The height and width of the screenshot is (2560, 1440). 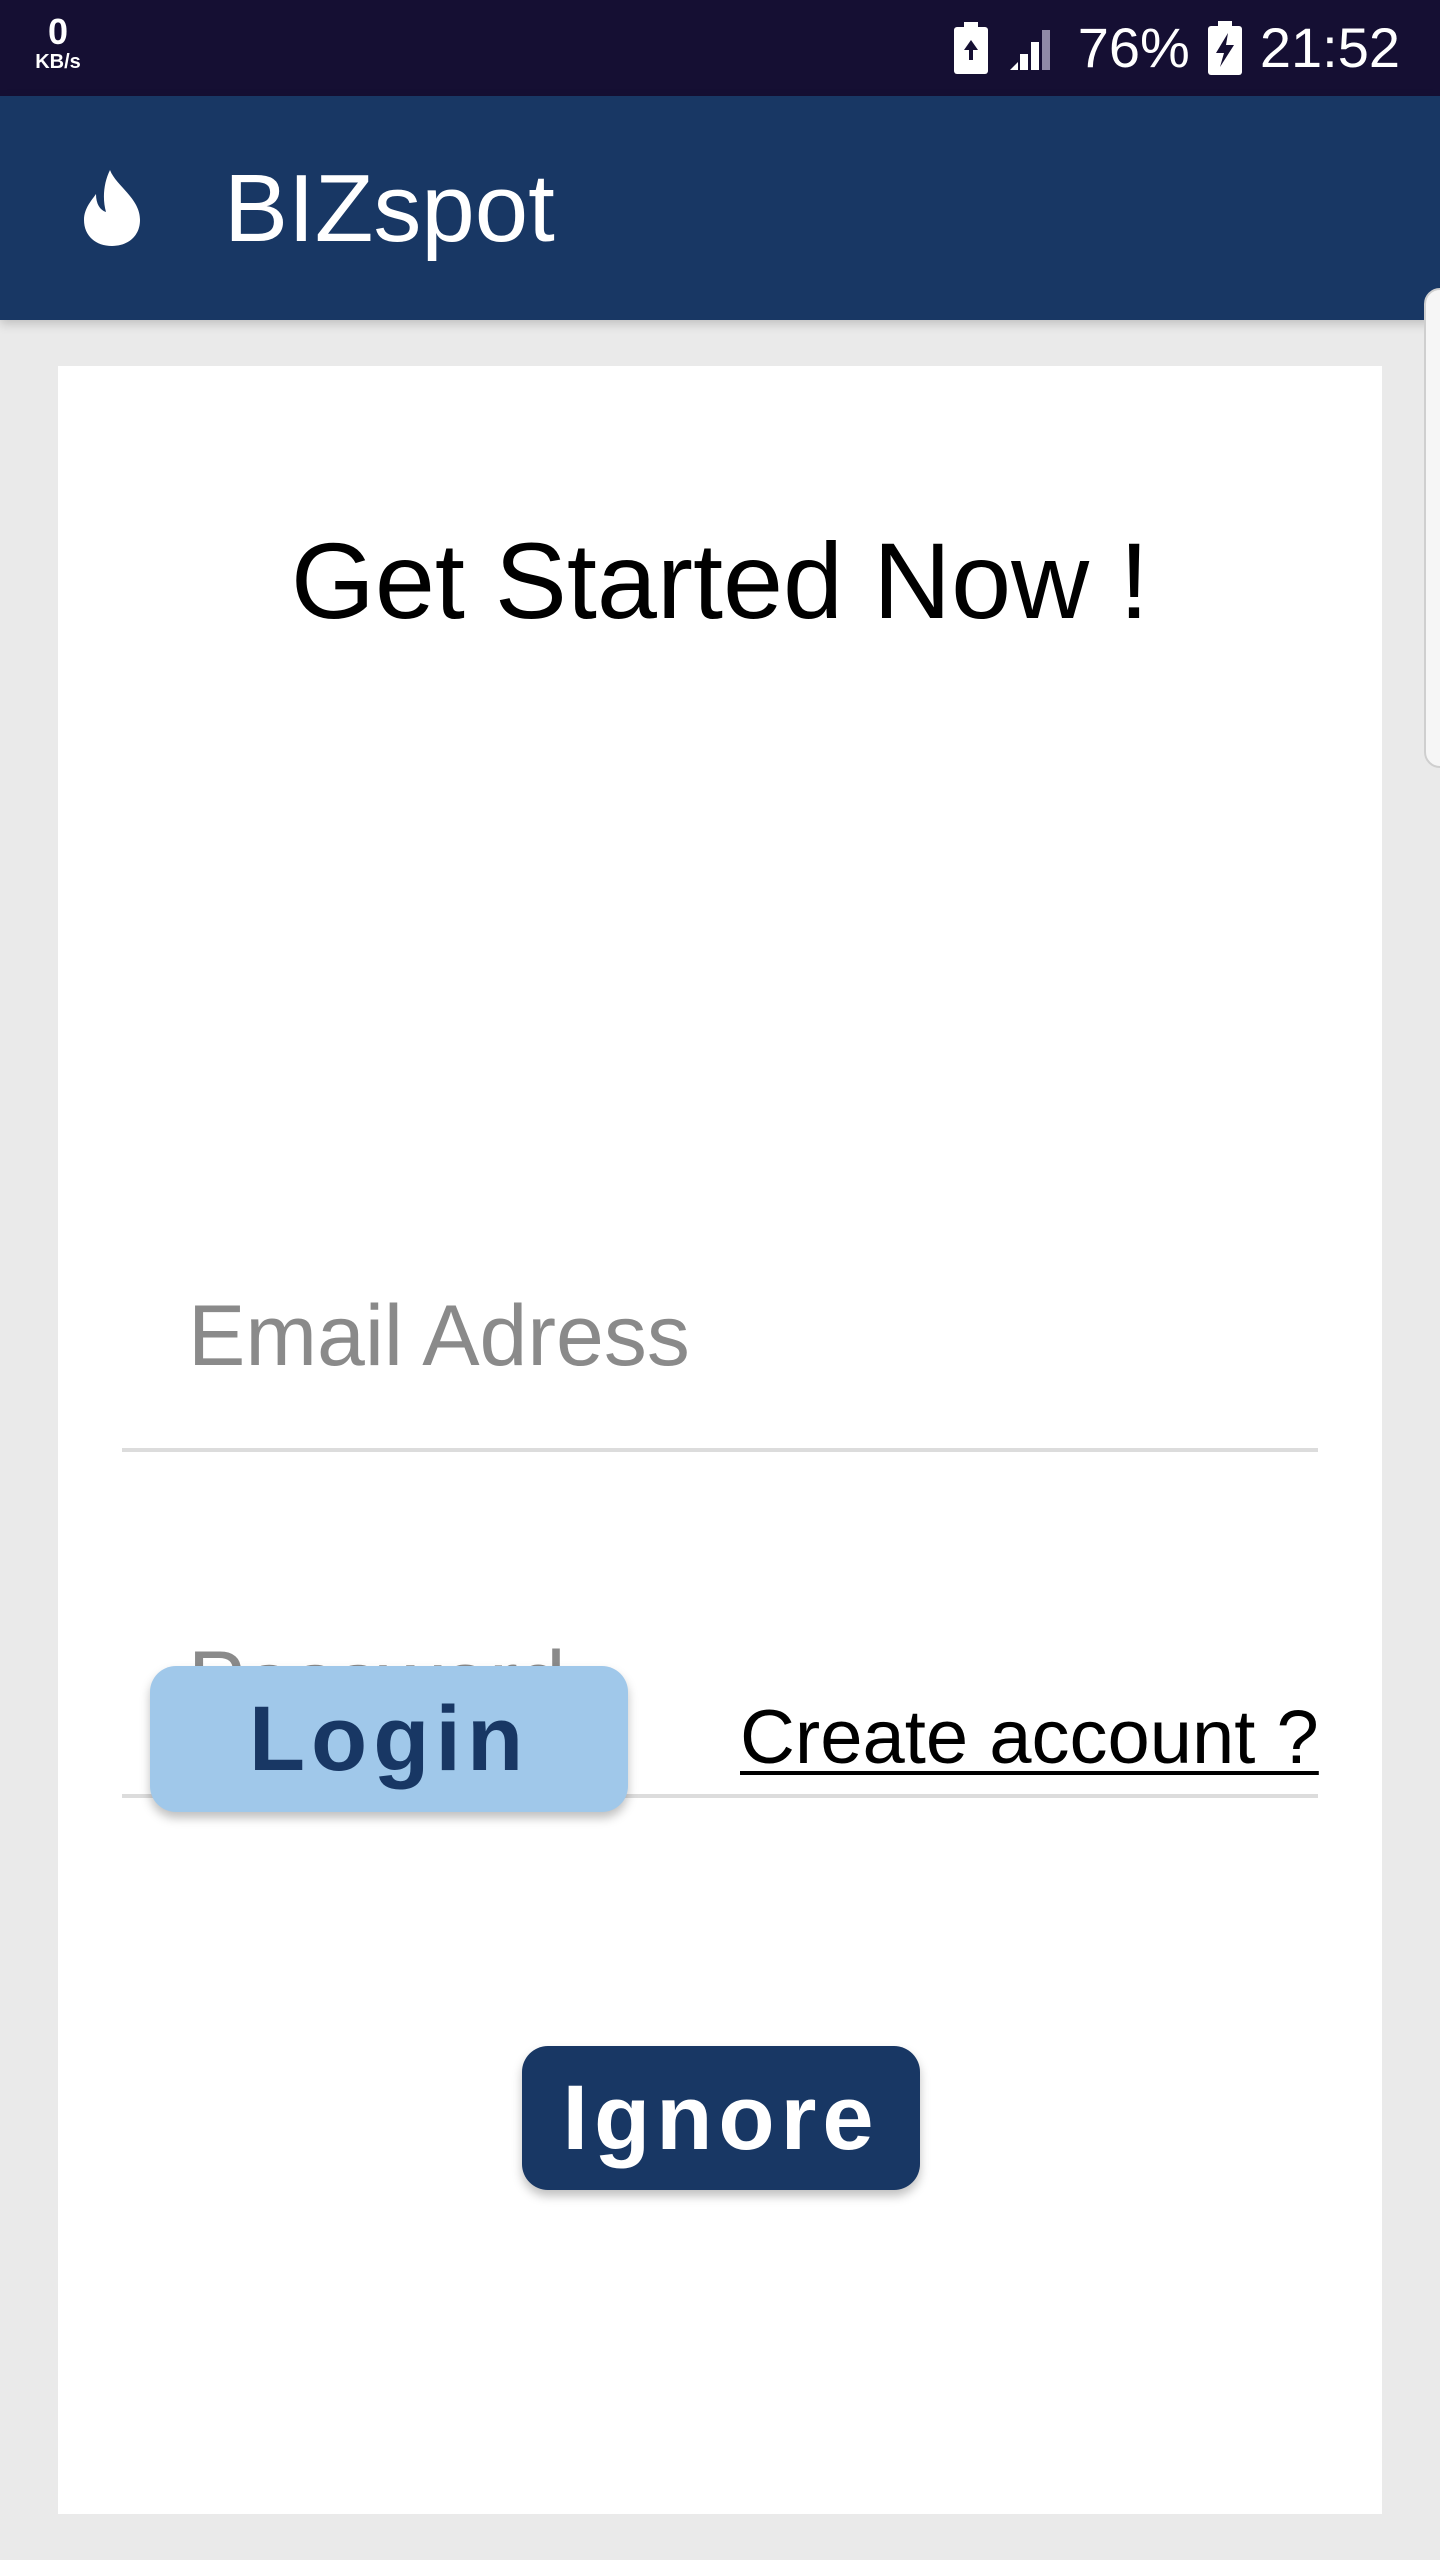 What do you see at coordinates (1224, 48) in the screenshot?
I see `battery-charging-icon` at bounding box center [1224, 48].